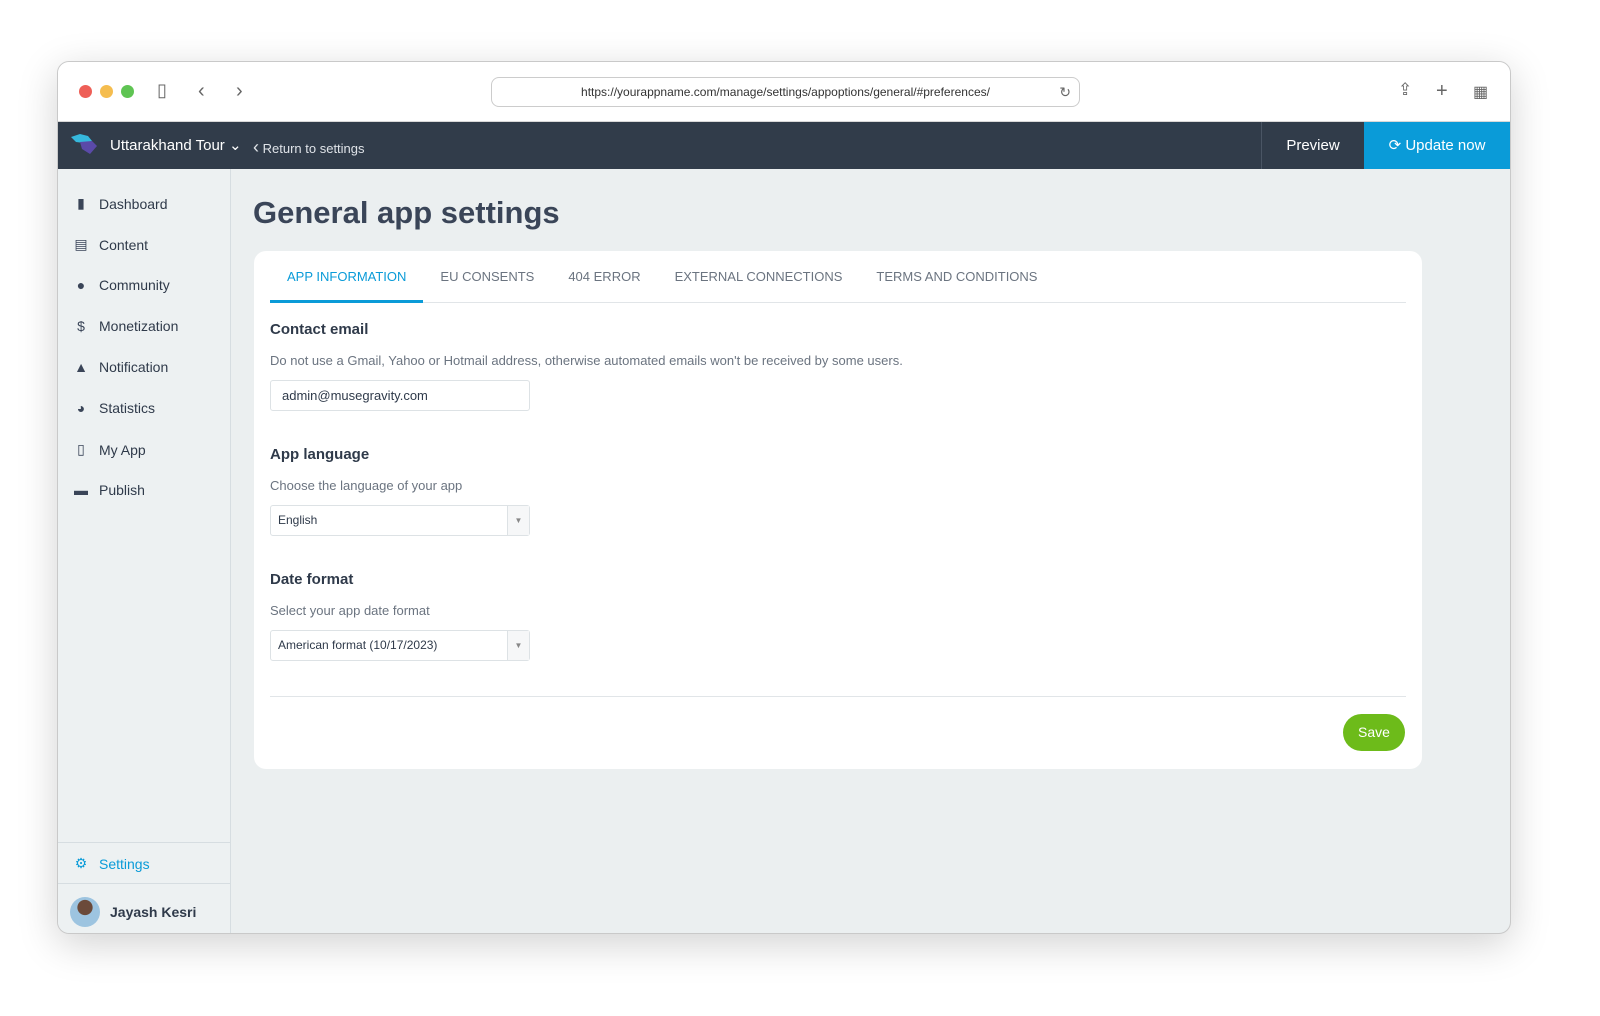 This screenshot has height=1016, width=1600. What do you see at coordinates (81, 367) in the screenshot?
I see `bell-icon: ▲` at bounding box center [81, 367].